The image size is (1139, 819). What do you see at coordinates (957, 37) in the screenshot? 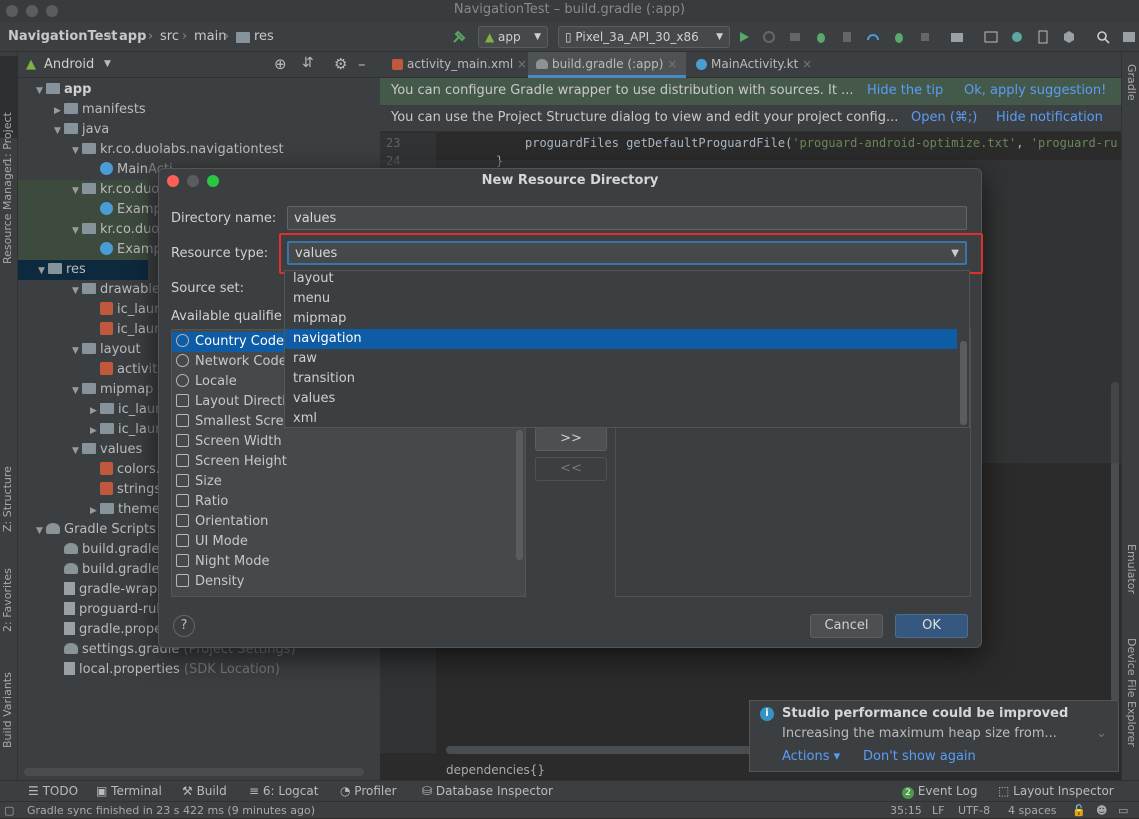
I see `project-structure-icon` at bounding box center [957, 37].